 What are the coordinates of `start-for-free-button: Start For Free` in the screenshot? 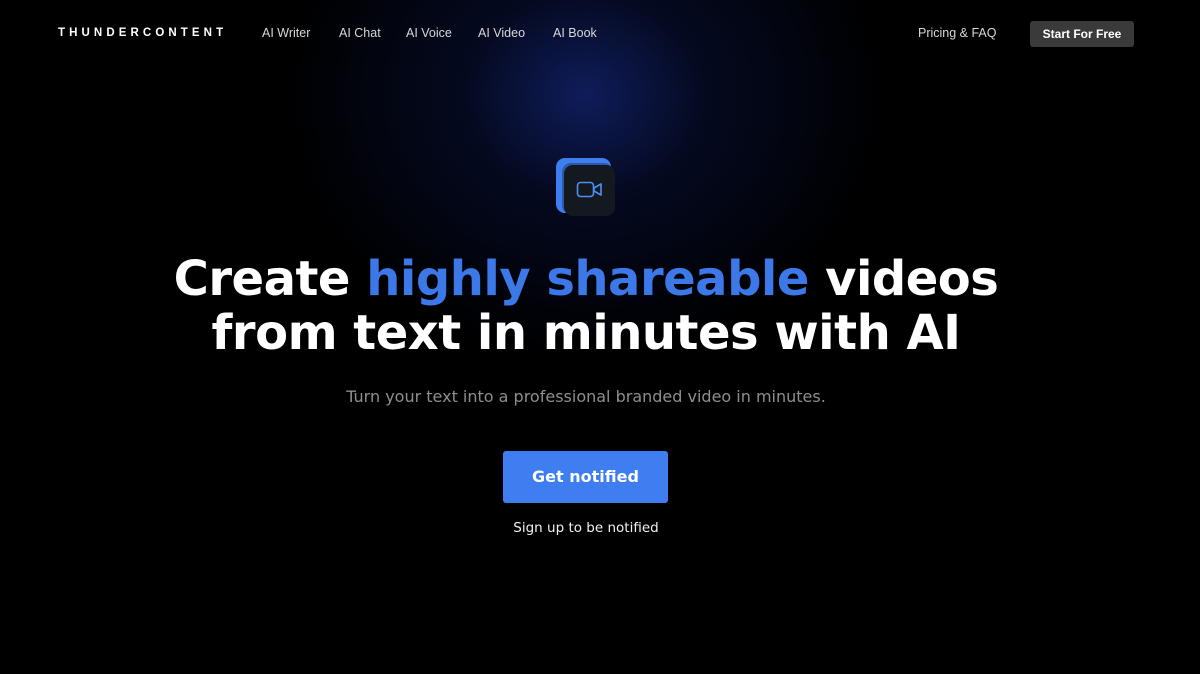 It's located at (1082, 34).